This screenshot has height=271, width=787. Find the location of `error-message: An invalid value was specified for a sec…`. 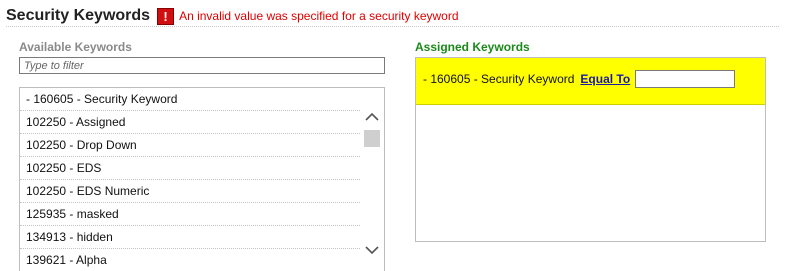

error-message: An invalid value was specified for a sec… is located at coordinates (319, 16).